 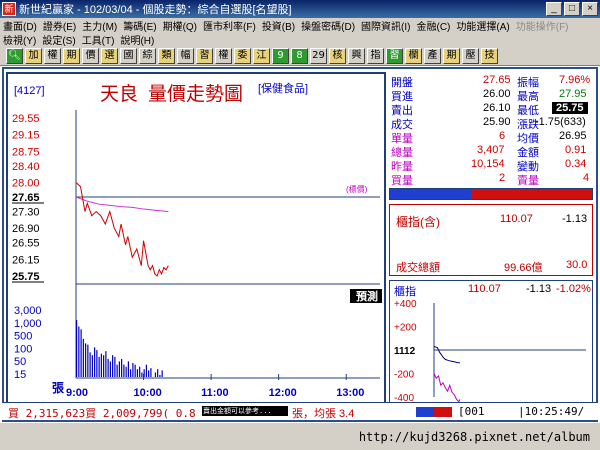 I want to click on quote-row-deal: 成交 25.90 漲跌 -1.75(633), so click(x=491, y=123).